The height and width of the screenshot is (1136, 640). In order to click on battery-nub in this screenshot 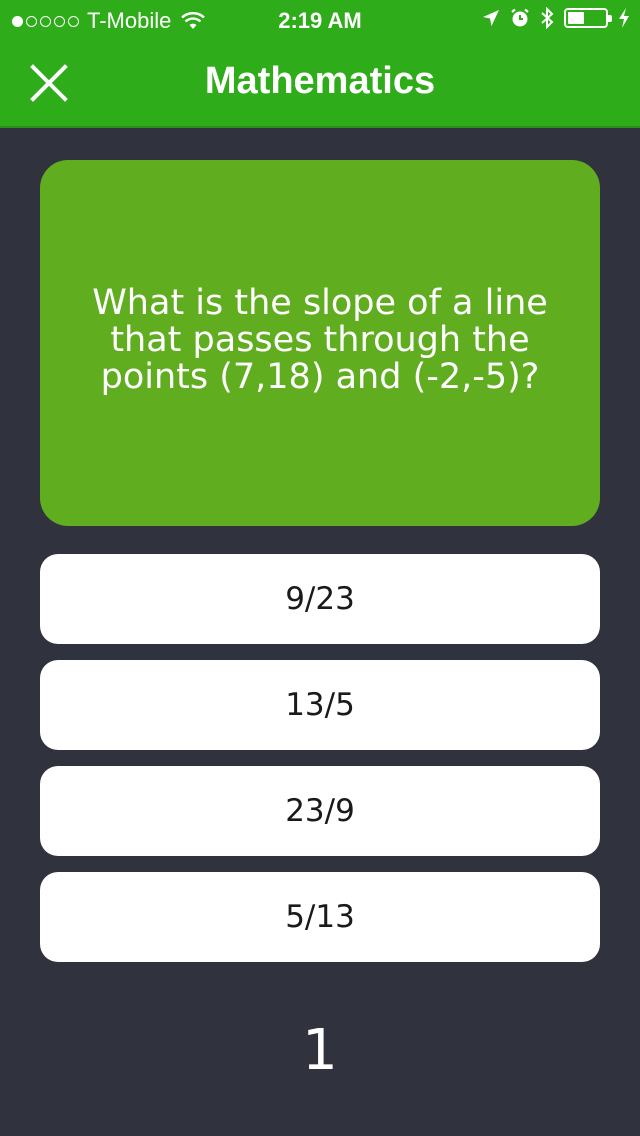, I will do `click(610, 18)`.